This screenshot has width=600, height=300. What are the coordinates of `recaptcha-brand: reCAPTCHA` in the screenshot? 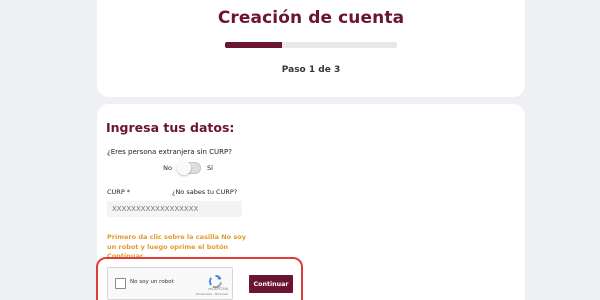 It's located at (218, 289).